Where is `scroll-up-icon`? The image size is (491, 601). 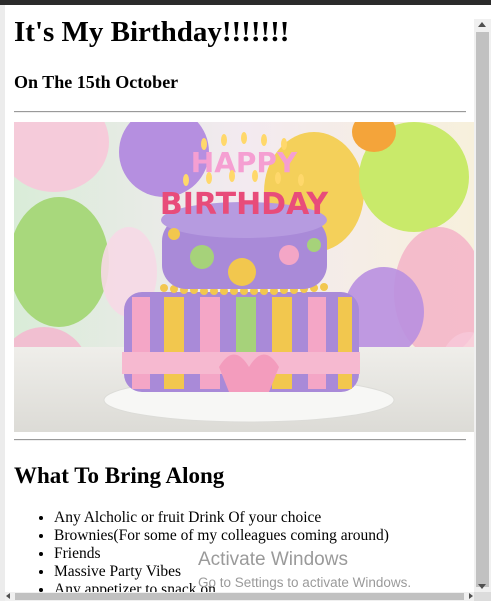 scroll-up-icon is located at coordinates (482, 24).